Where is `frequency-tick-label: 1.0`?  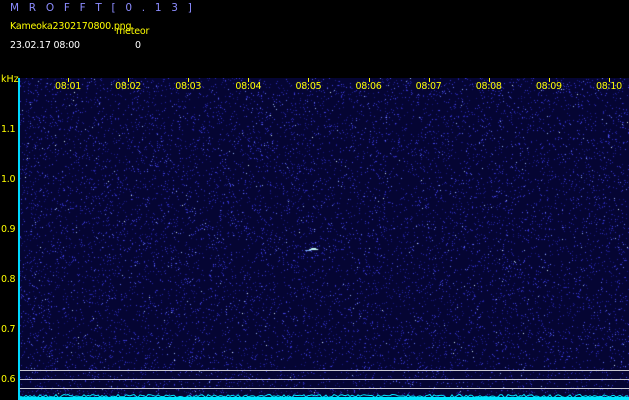 frequency-tick-label: 1.0 is located at coordinates (8, 179).